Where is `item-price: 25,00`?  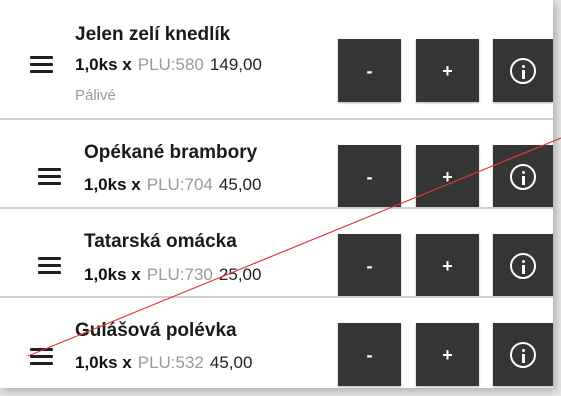 item-price: 25,00 is located at coordinates (240, 274).